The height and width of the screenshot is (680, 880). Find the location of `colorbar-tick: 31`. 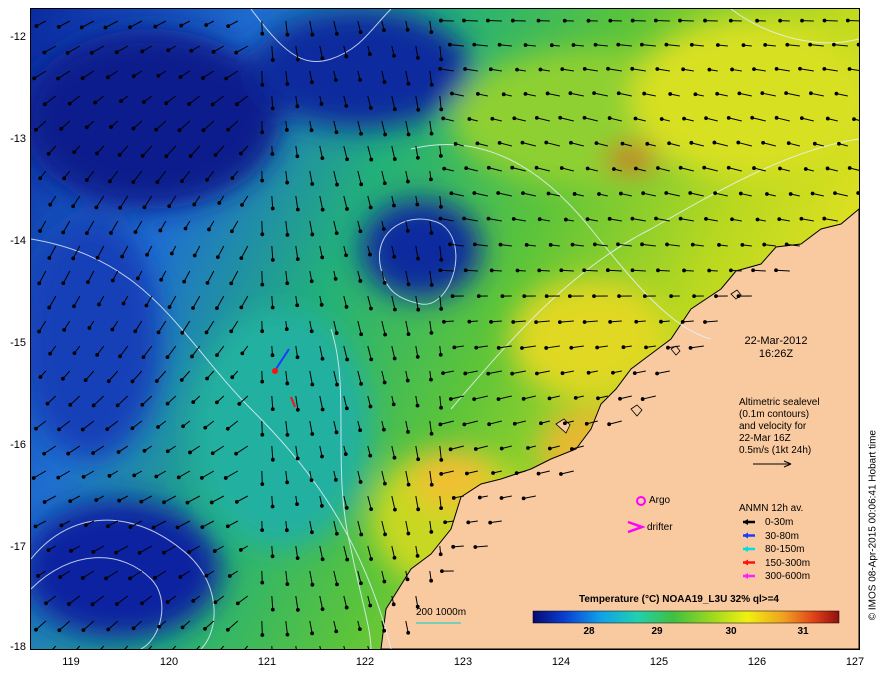

colorbar-tick: 31 is located at coordinates (803, 631).